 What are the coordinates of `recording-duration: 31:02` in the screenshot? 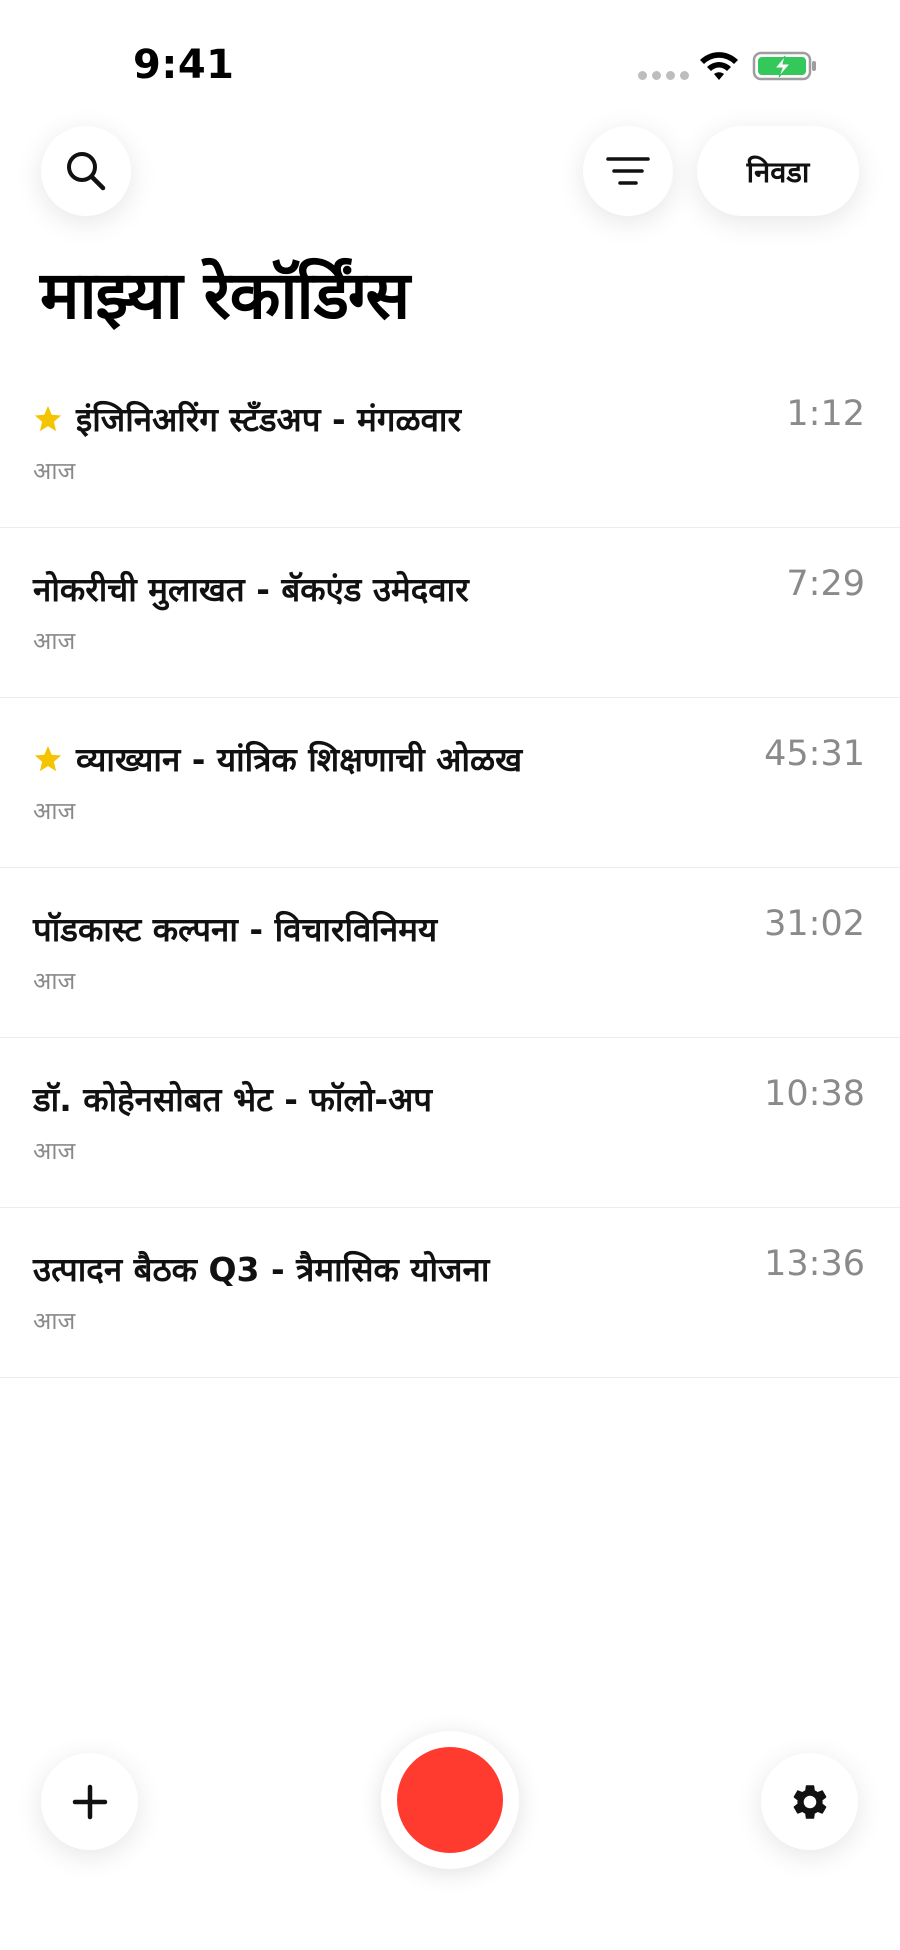 It's located at (814, 924).